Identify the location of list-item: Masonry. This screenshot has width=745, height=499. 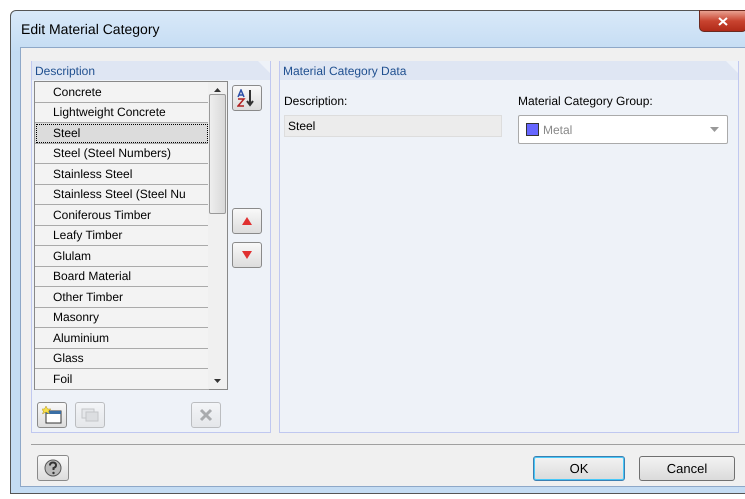
(122, 318).